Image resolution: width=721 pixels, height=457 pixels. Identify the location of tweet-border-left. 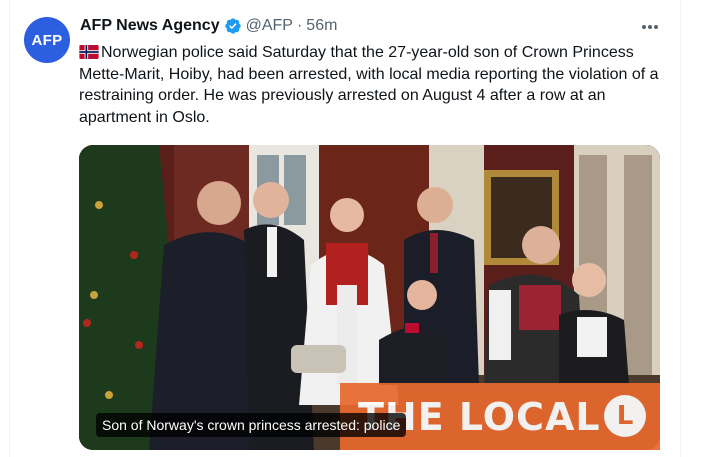
(9, 228).